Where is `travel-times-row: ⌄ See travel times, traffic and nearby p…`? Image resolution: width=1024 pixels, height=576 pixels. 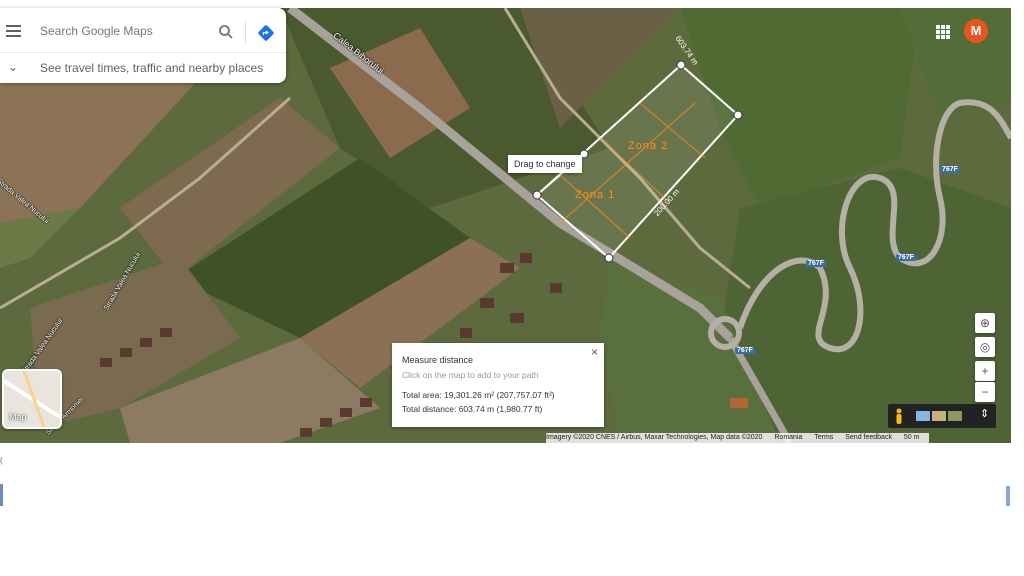 travel-times-row: ⌄ See travel times, traffic and nearby p… is located at coordinates (143, 66).